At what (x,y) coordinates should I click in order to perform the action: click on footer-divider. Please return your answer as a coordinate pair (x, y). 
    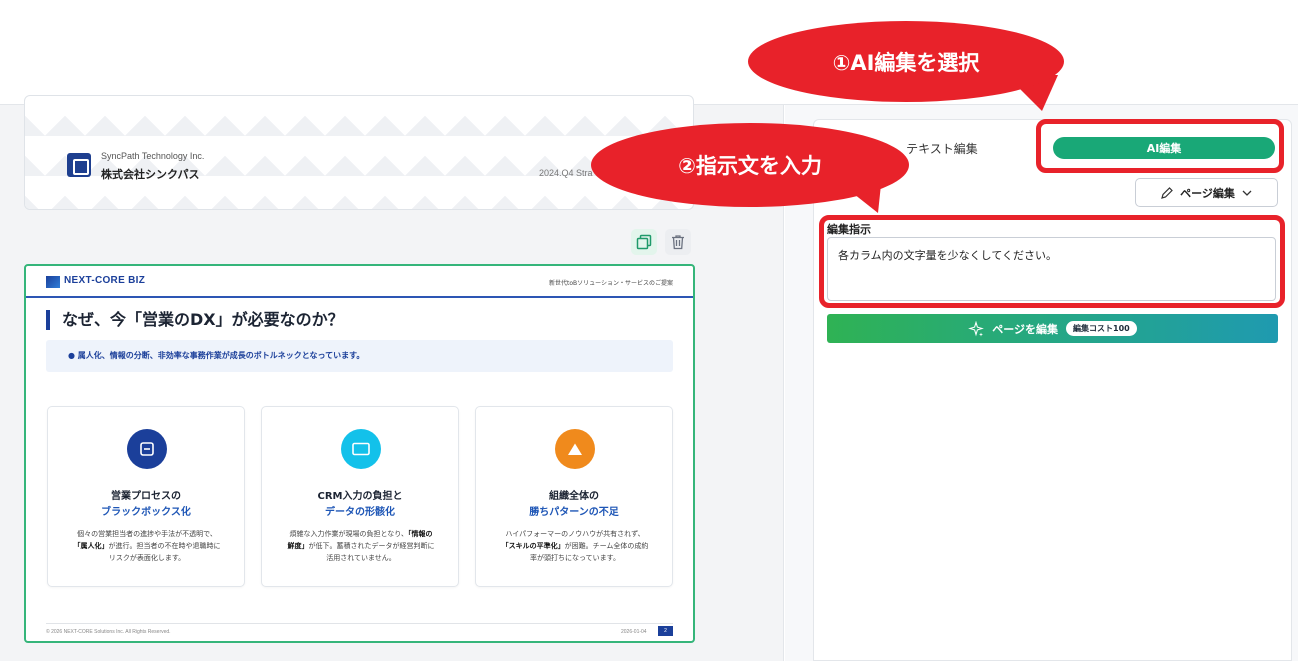
    Looking at the image, I should click on (359, 623).